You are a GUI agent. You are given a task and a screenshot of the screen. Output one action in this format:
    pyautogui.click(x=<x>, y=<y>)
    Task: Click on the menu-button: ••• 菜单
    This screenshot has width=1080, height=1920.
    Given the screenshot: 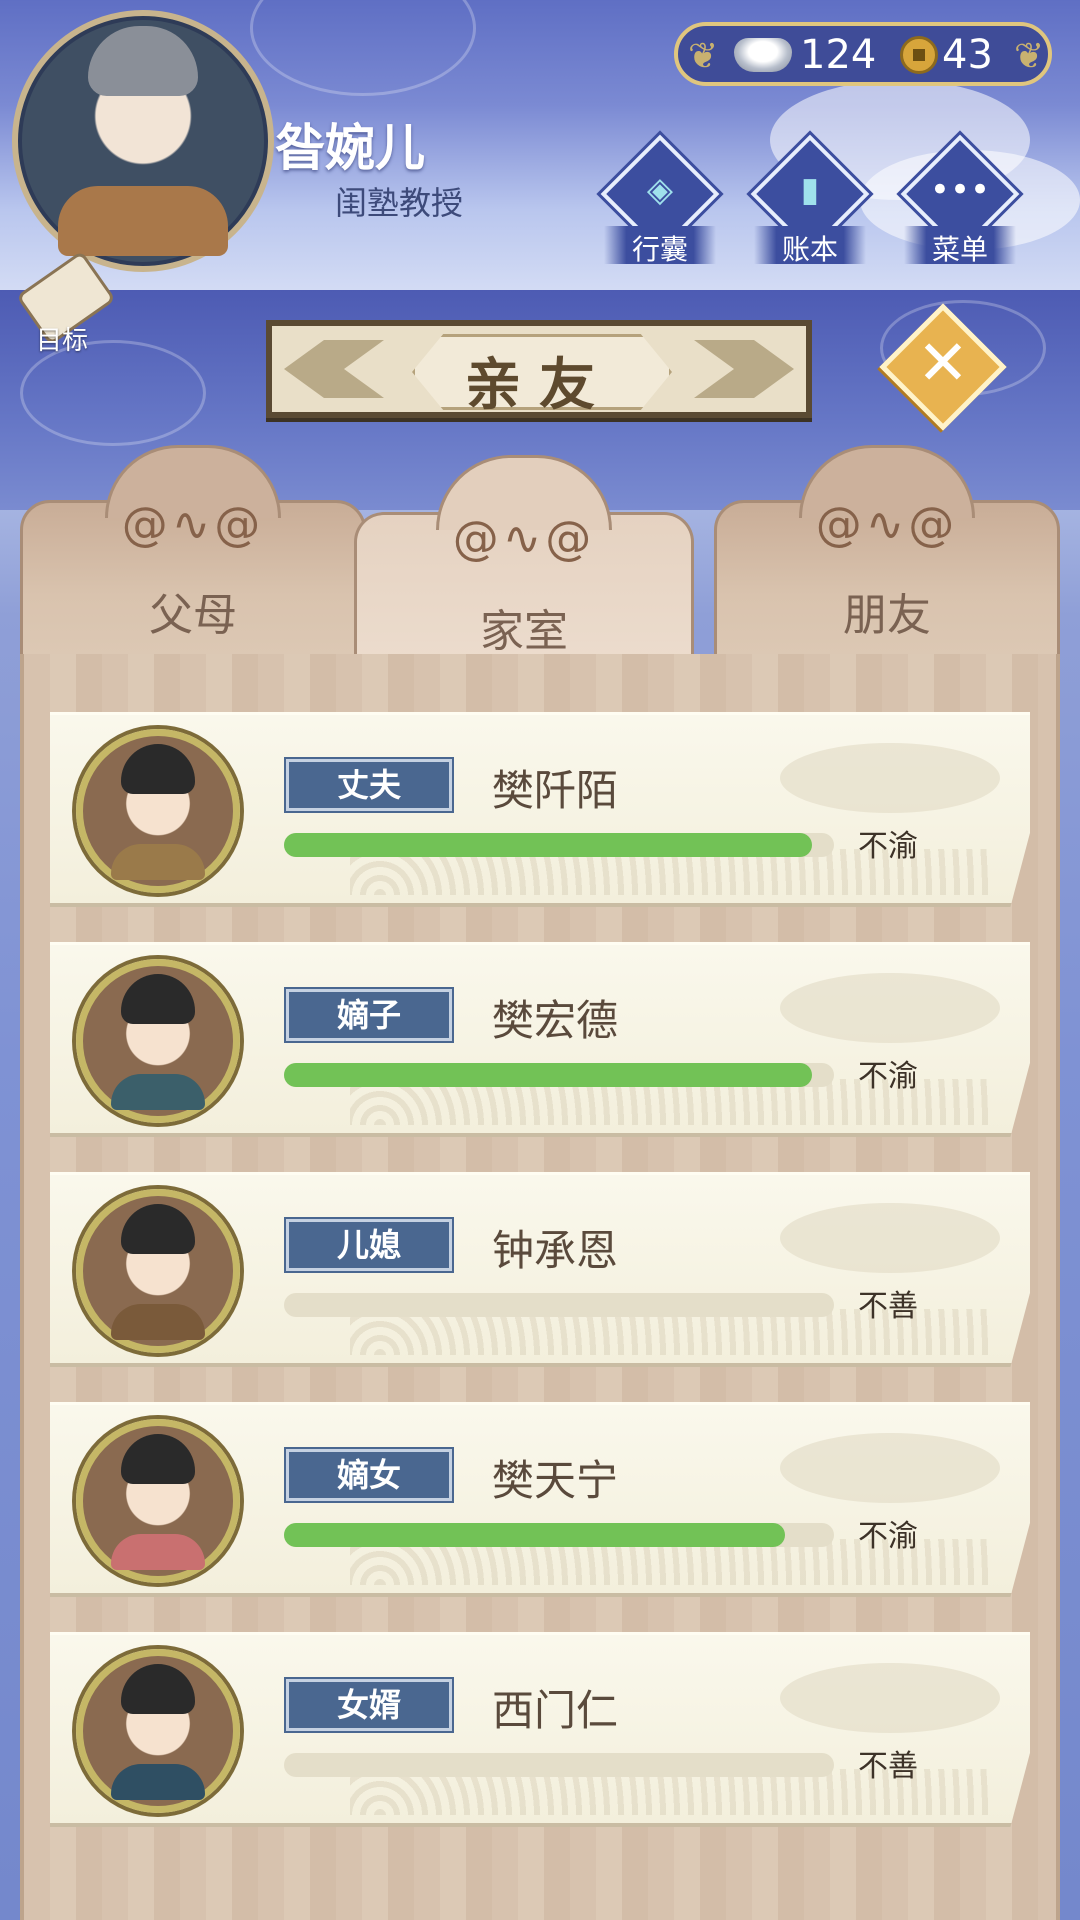 What is the action you would take?
    pyautogui.click(x=960, y=200)
    